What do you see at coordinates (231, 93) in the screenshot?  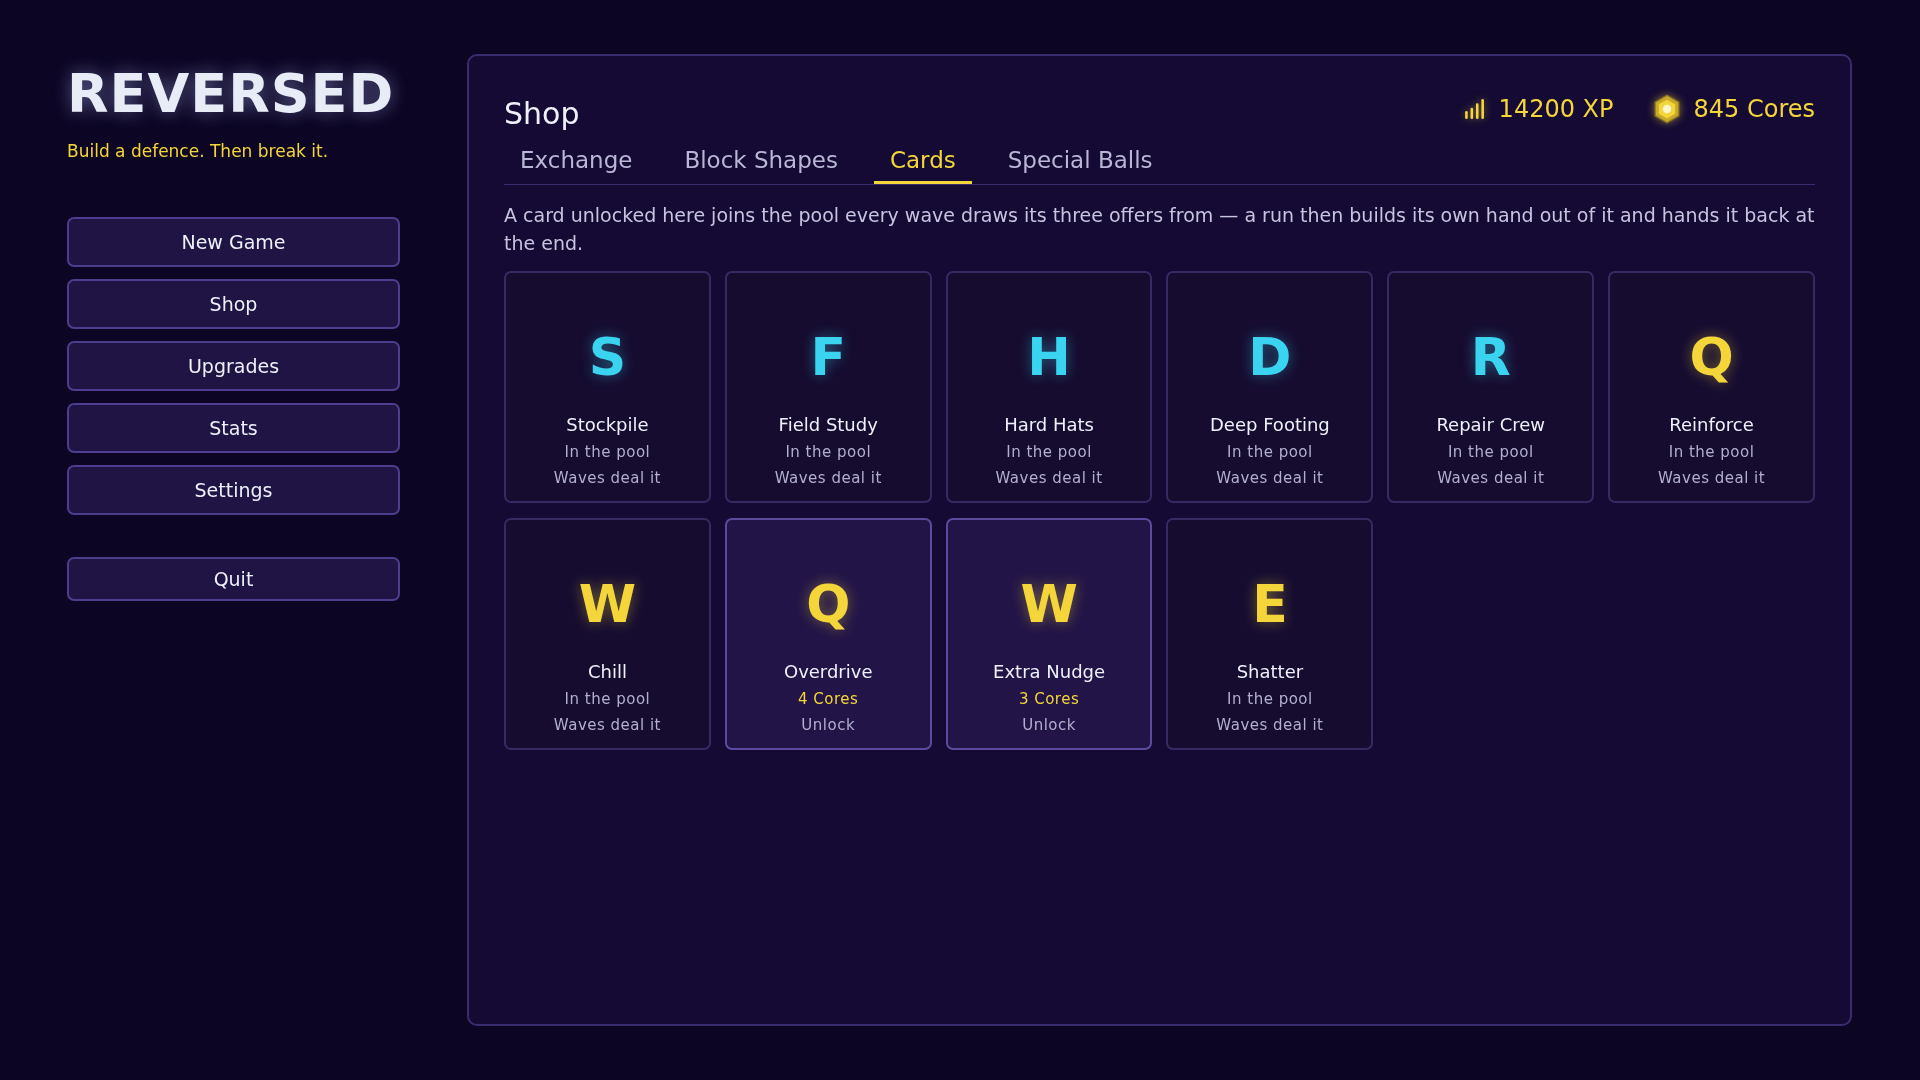 I see `game-title: REVERSED` at bounding box center [231, 93].